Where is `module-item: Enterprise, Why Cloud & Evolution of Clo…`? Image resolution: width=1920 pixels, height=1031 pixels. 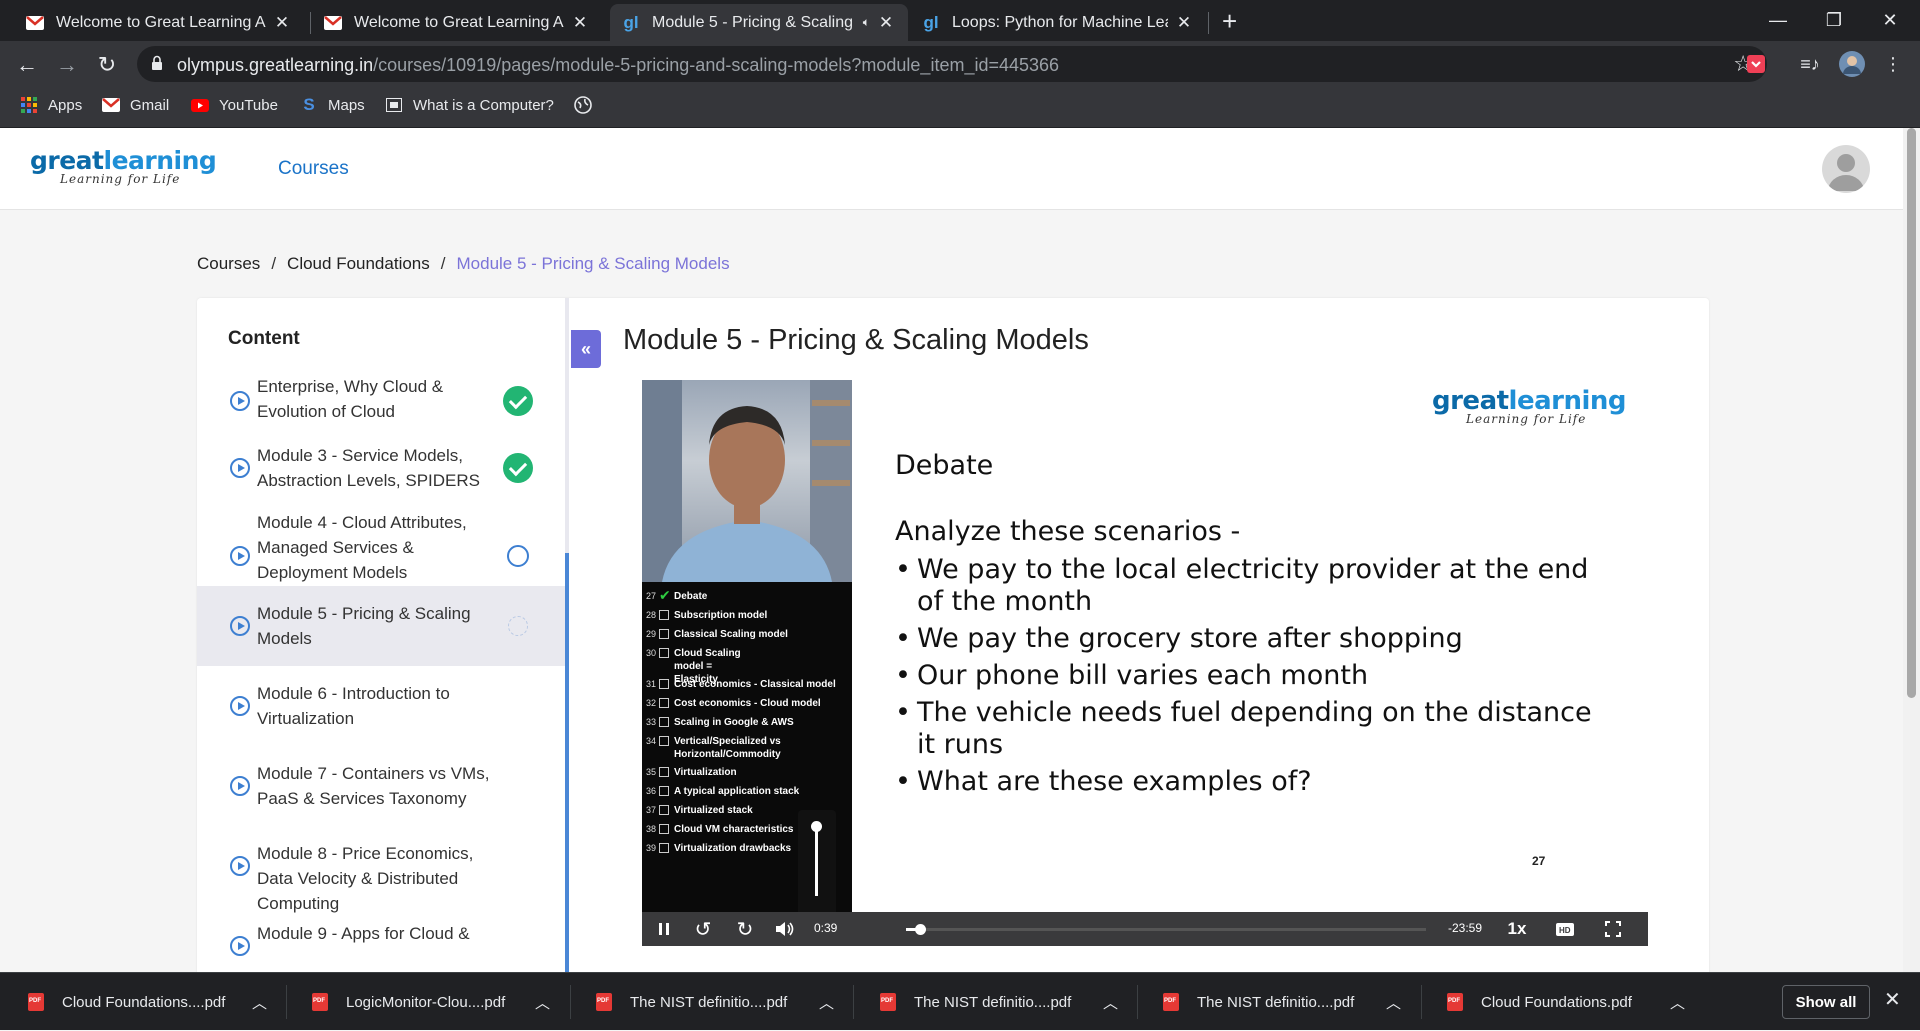 module-item: Enterprise, Why Cloud & Evolution of Clo… is located at coordinates (381, 401).